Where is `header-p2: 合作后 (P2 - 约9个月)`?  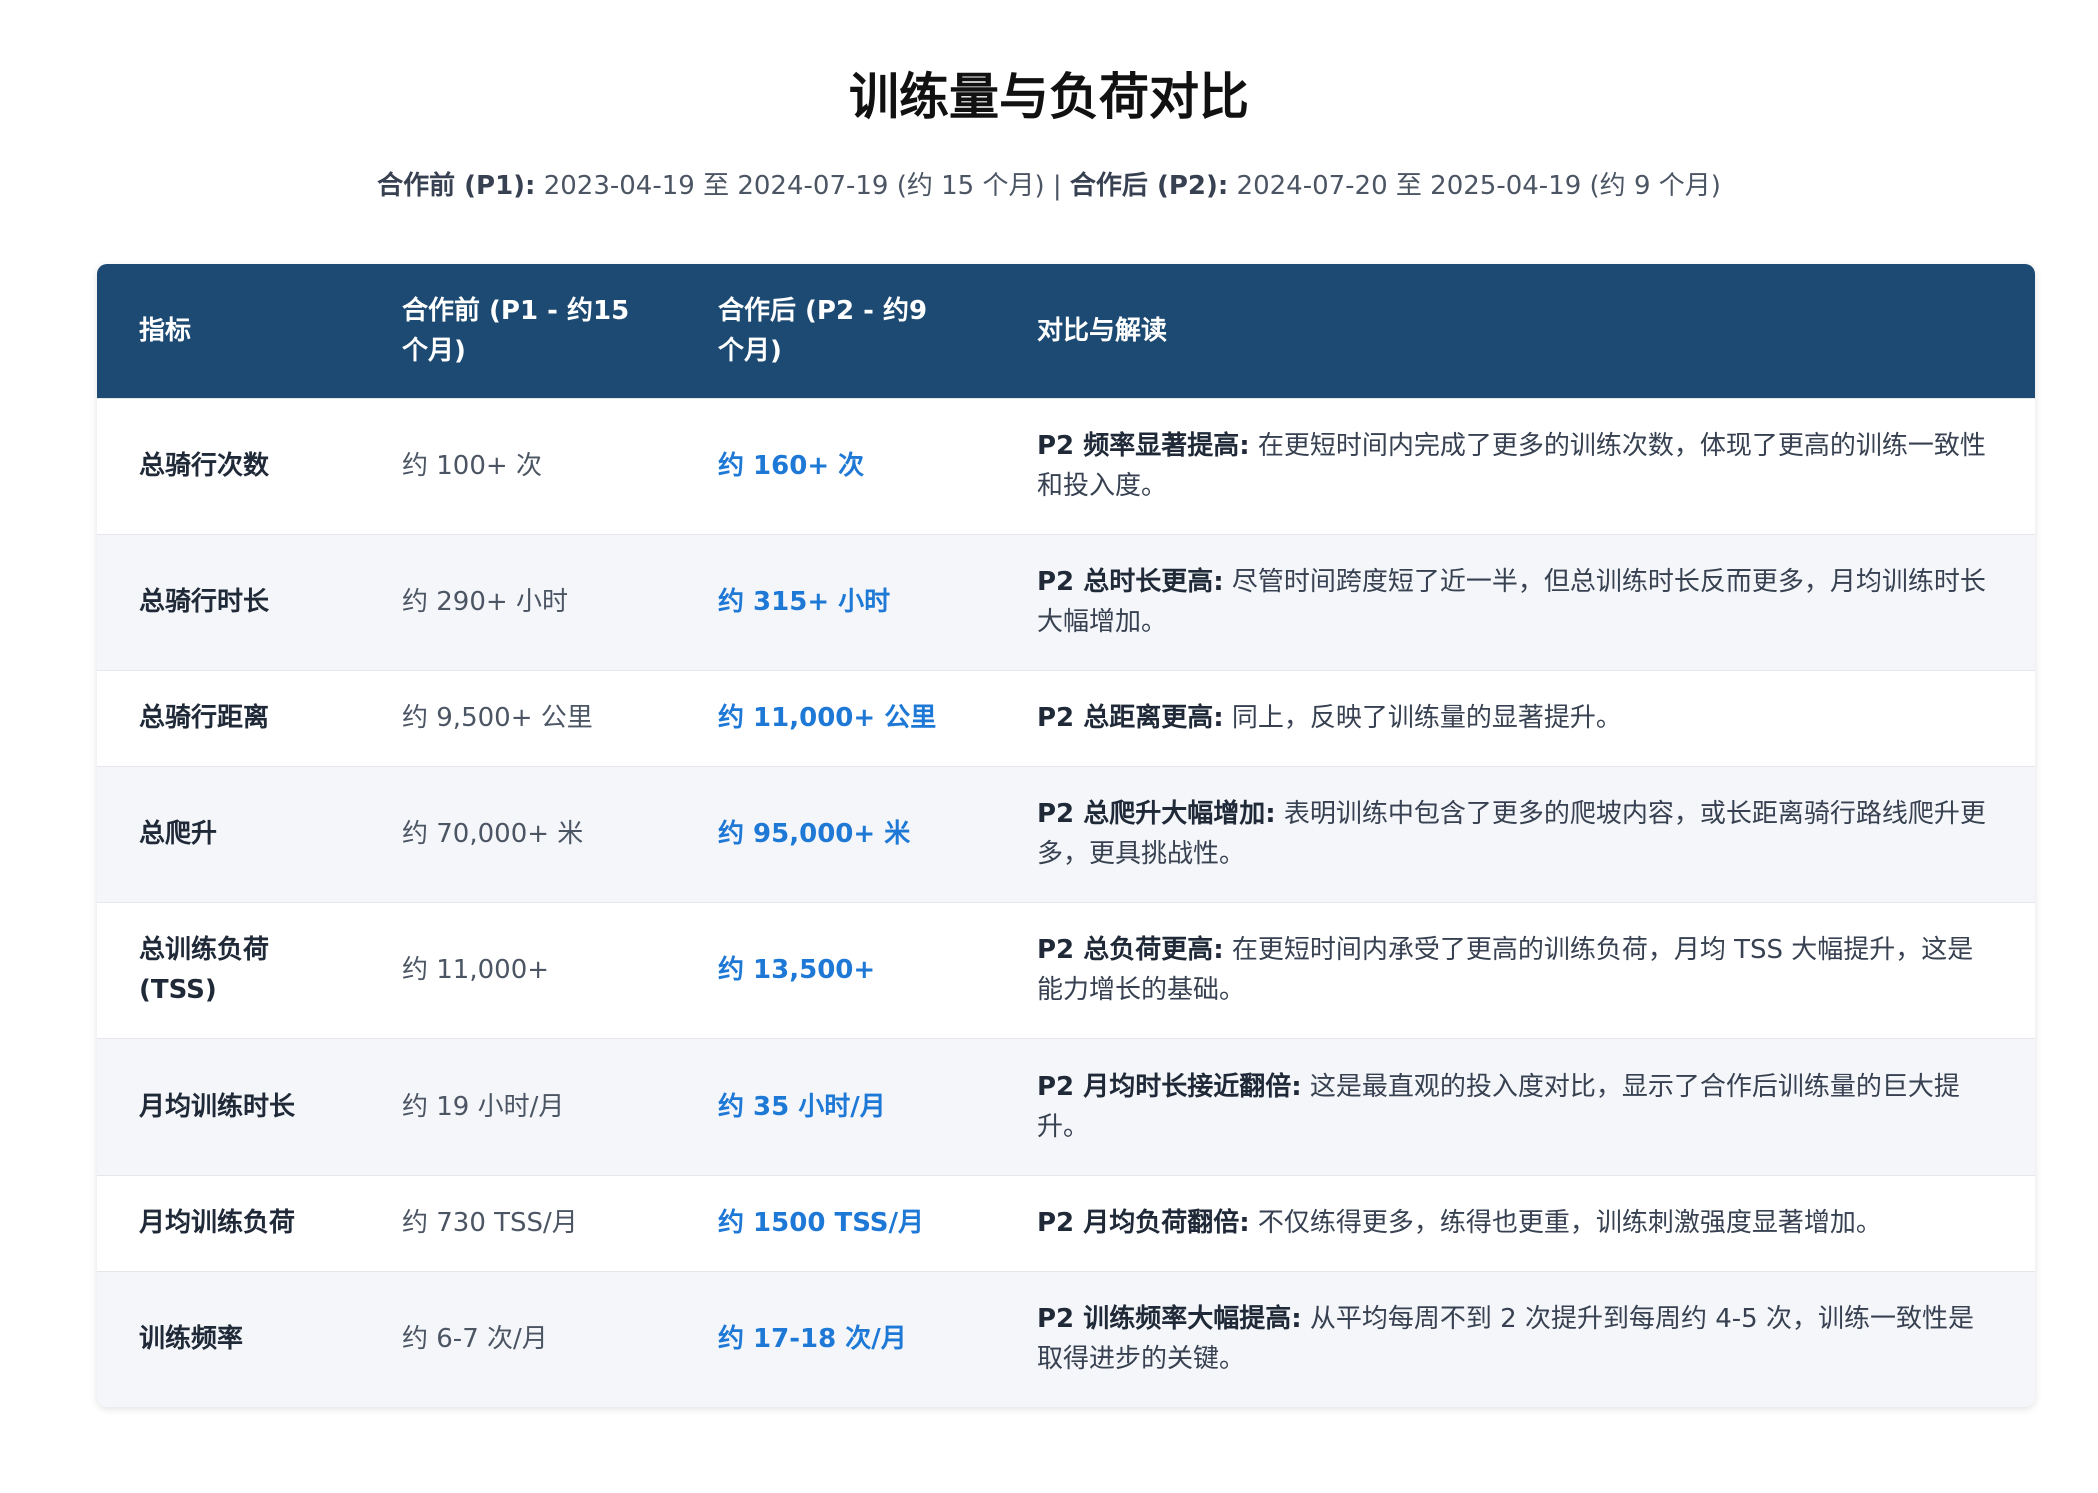 header-p2: 合作后 (P2 - 约9个月) is located at coordinates (823, 330).